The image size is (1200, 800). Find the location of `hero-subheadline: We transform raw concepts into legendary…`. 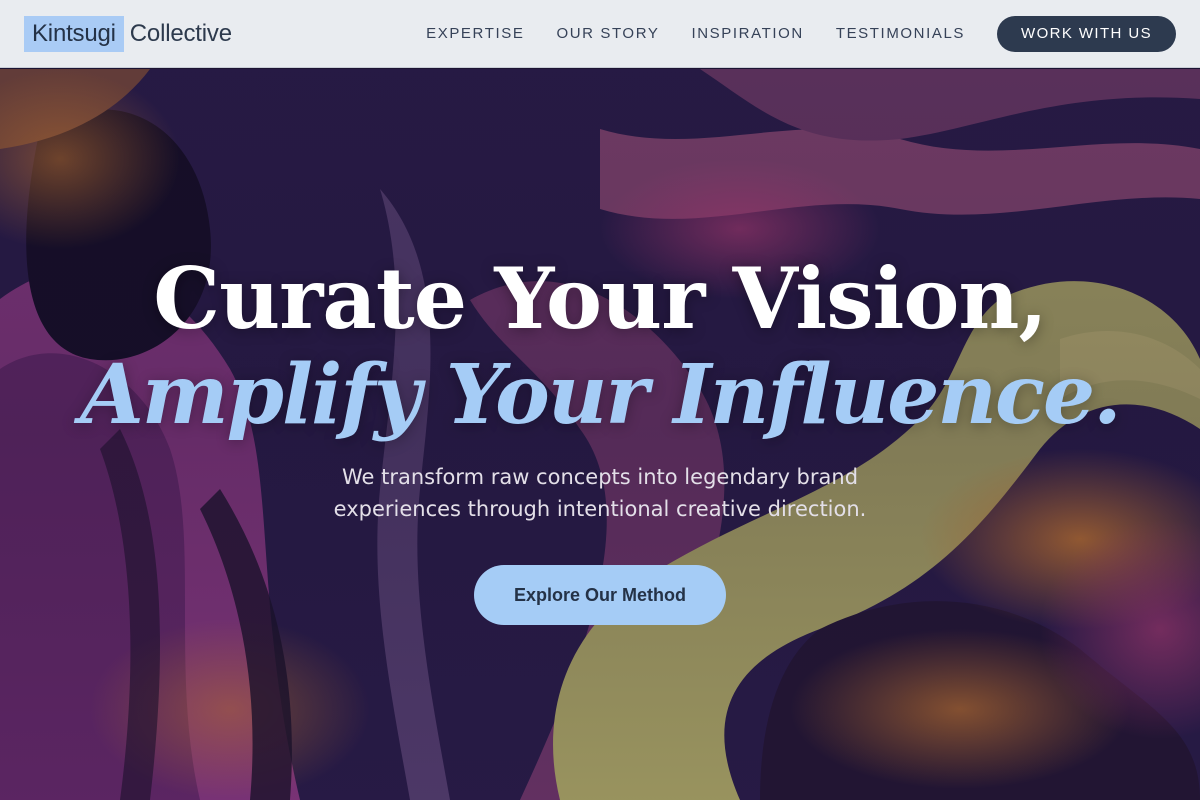

hero-subheadline: We transform raw concepts into legendary… is located at coordinates (600, 493).